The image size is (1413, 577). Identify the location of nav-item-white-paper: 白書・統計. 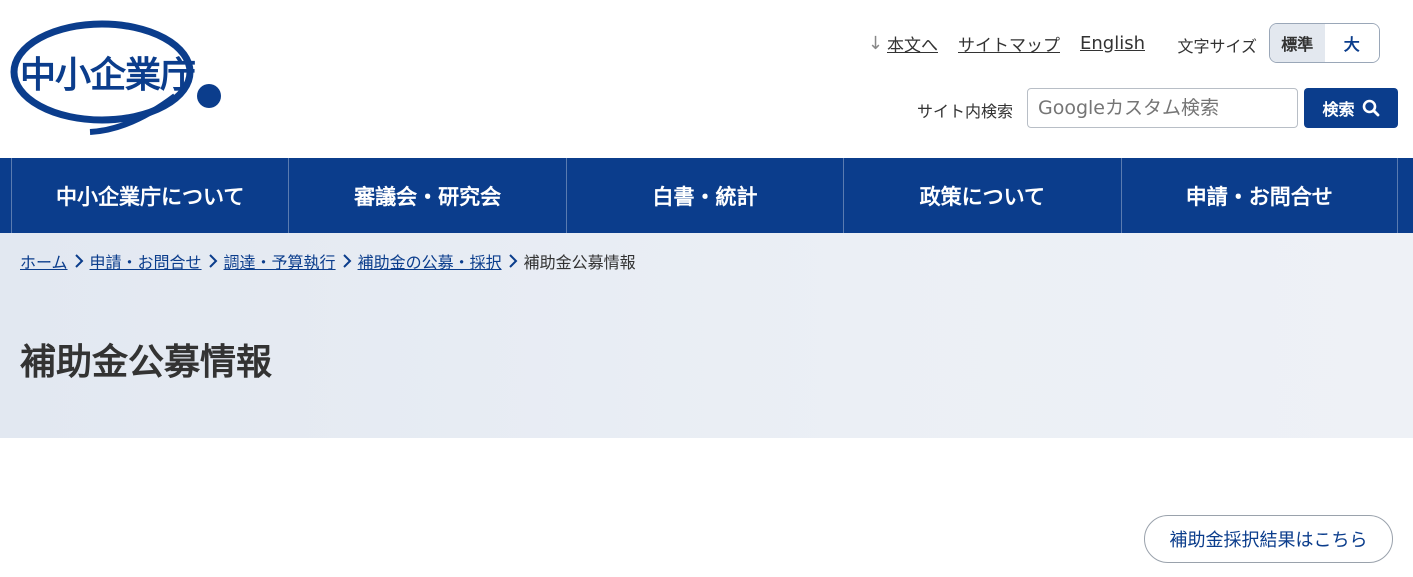
(704, 195).